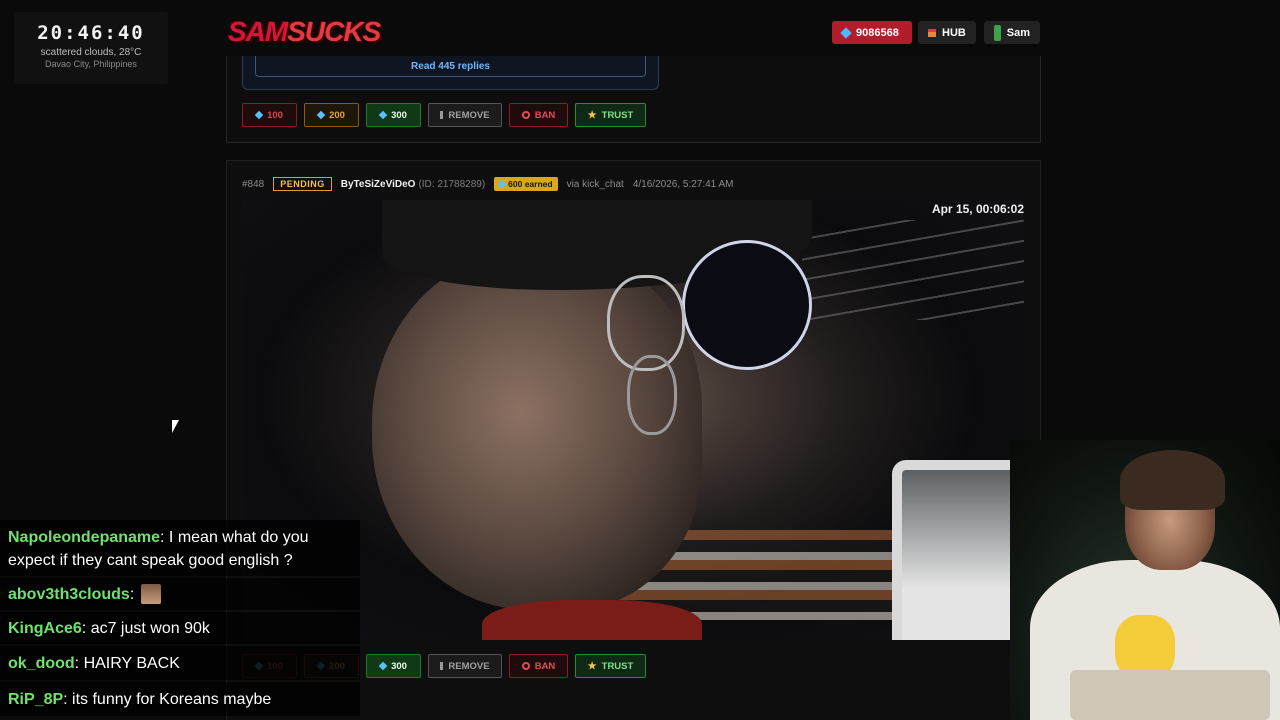  I want to click on chat-username: KingAce6, so click(45, 628).